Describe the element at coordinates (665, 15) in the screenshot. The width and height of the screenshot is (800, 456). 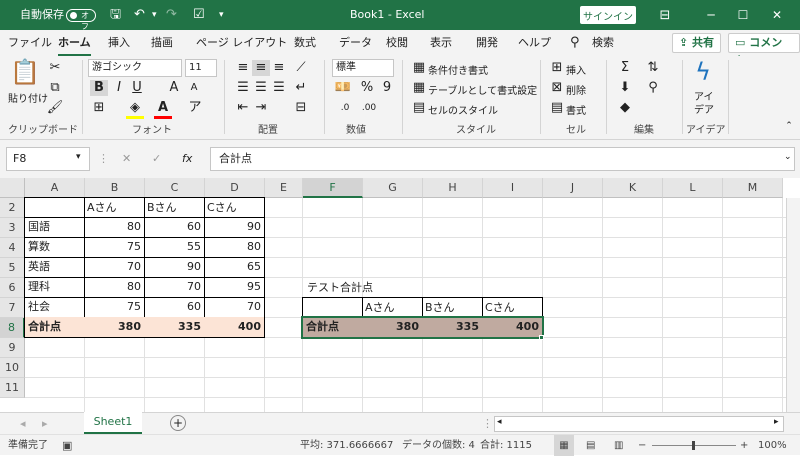
I see `ribbon-display-icon: ⊟` at that location.